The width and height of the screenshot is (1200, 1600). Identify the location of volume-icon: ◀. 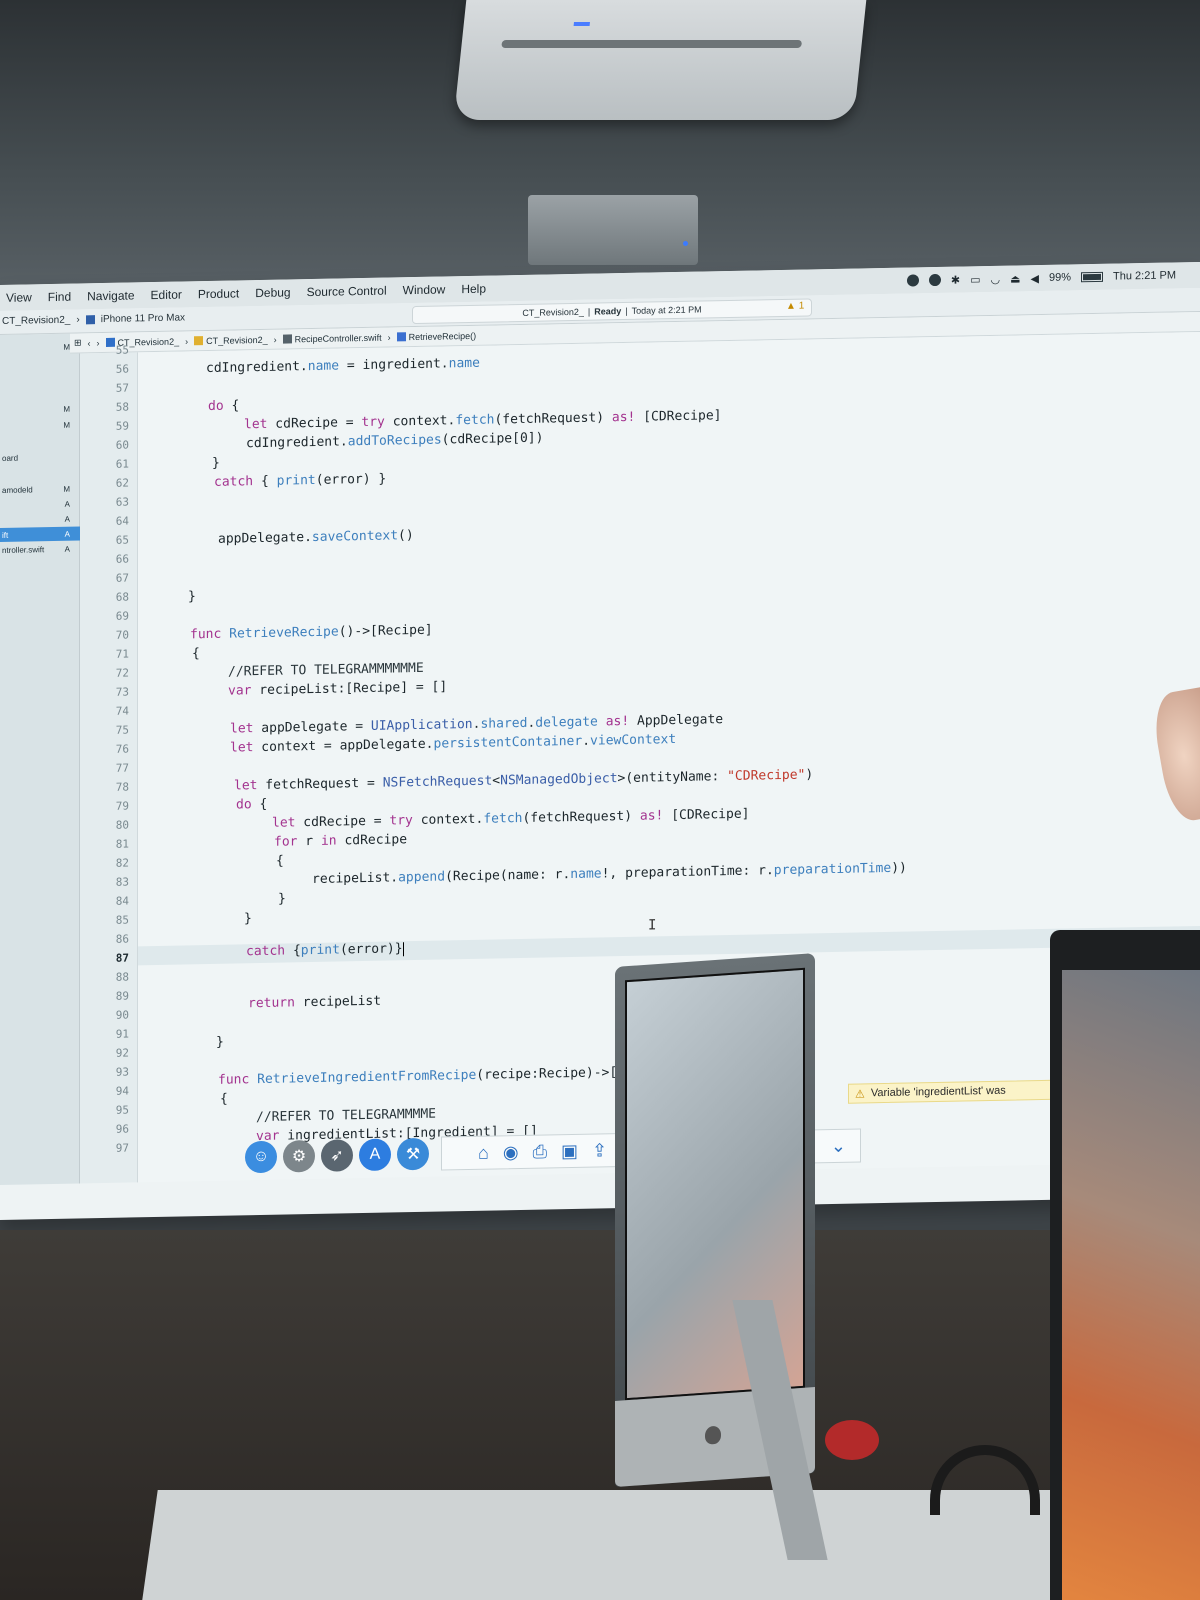
(1035, 278).